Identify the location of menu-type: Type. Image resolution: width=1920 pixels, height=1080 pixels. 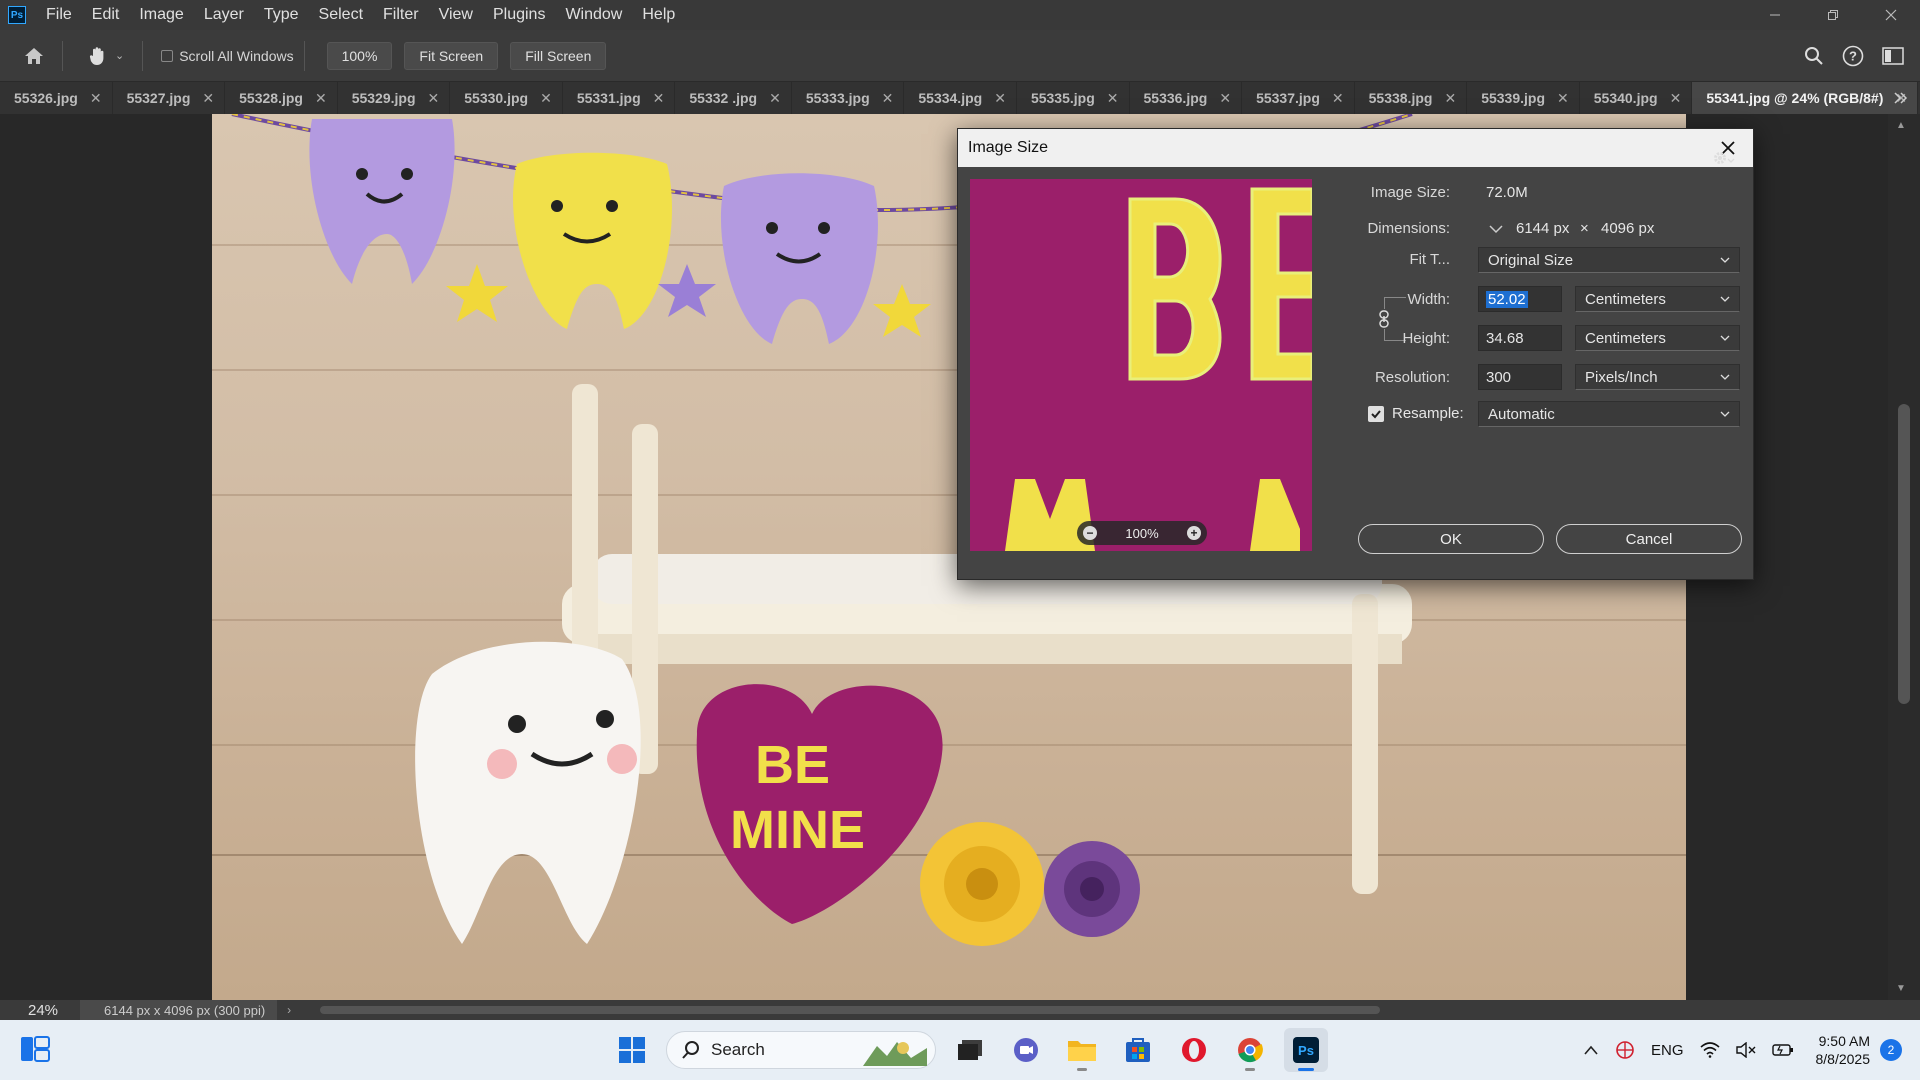
(281, 15).